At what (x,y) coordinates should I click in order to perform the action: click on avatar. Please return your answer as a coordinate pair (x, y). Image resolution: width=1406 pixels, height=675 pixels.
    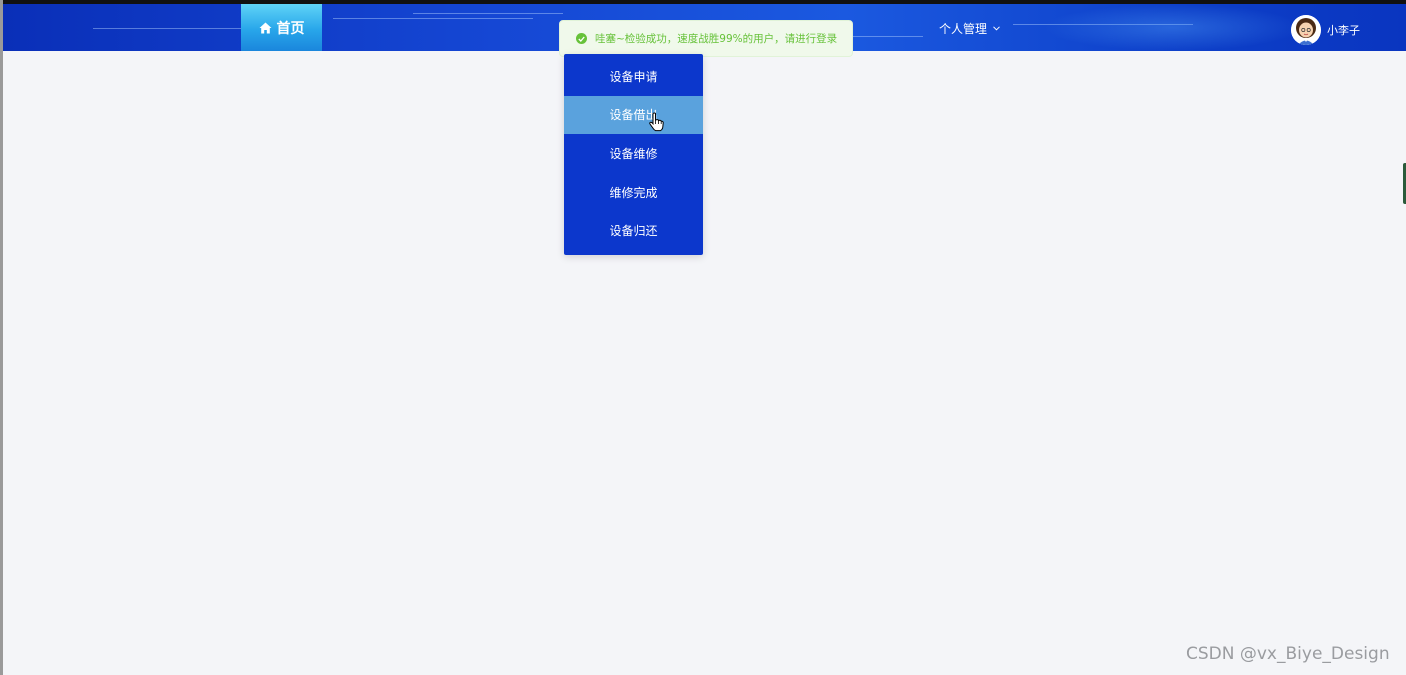
    Looking at the image, I should click on (1306, 30).